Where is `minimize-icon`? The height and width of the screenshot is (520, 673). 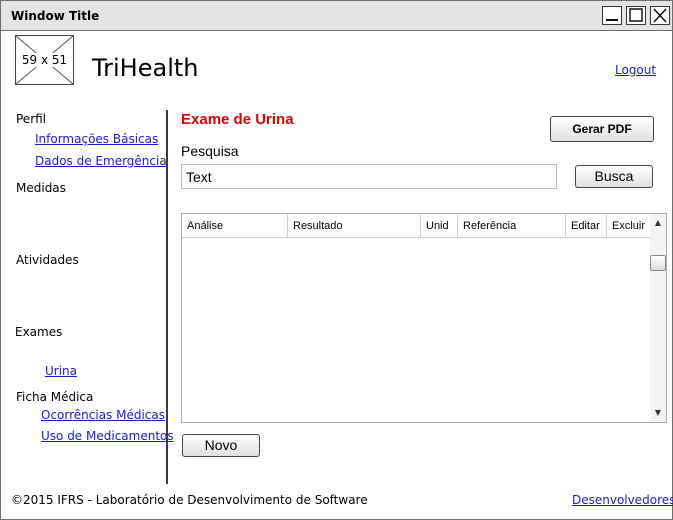 minimize-icon is located at coordinates (612, 20).